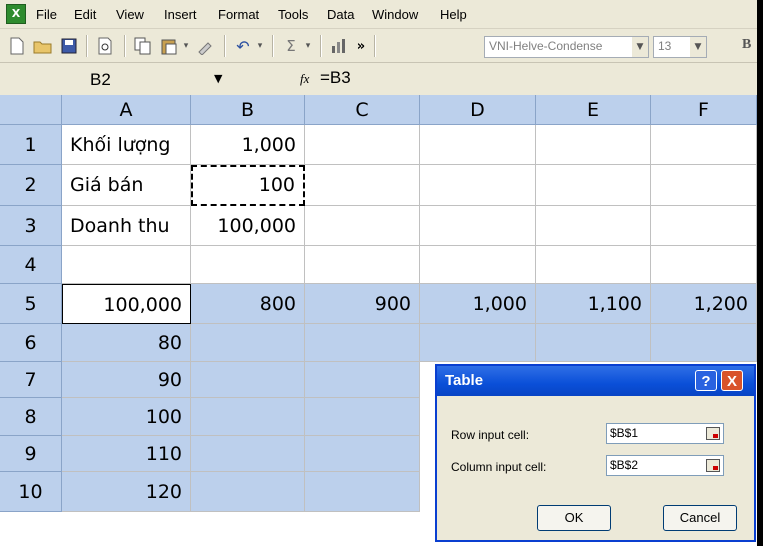 The height and width of the screenshot is (546, 763). I want to click on close-button: X, so click(732, 380).